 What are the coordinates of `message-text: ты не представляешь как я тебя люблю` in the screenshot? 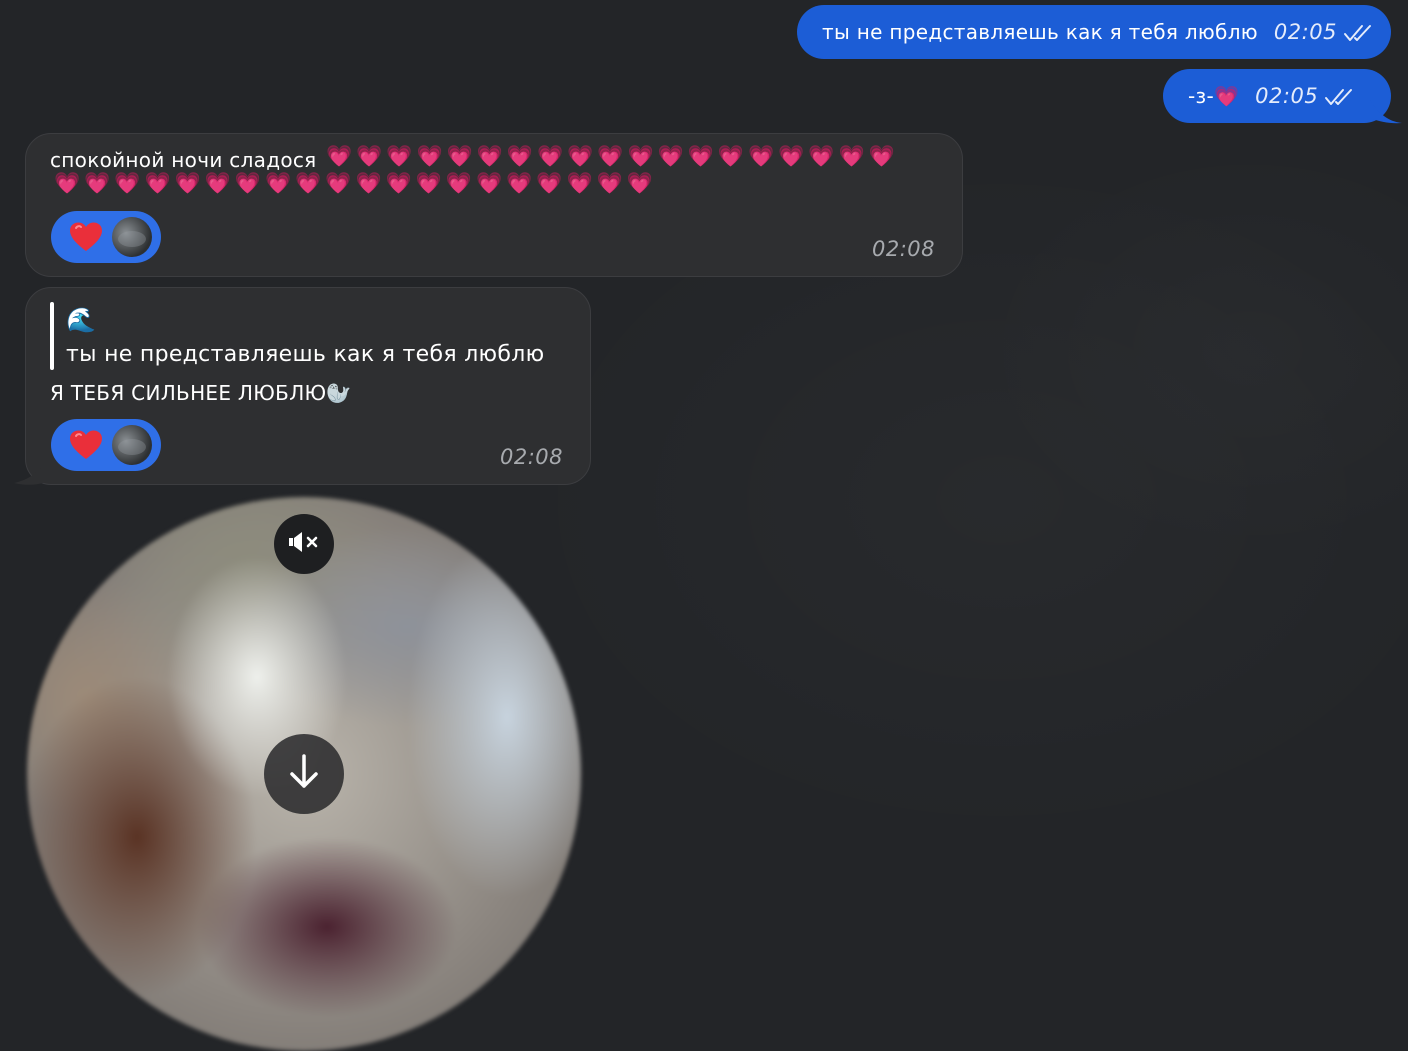 It's located at (1040, 32).